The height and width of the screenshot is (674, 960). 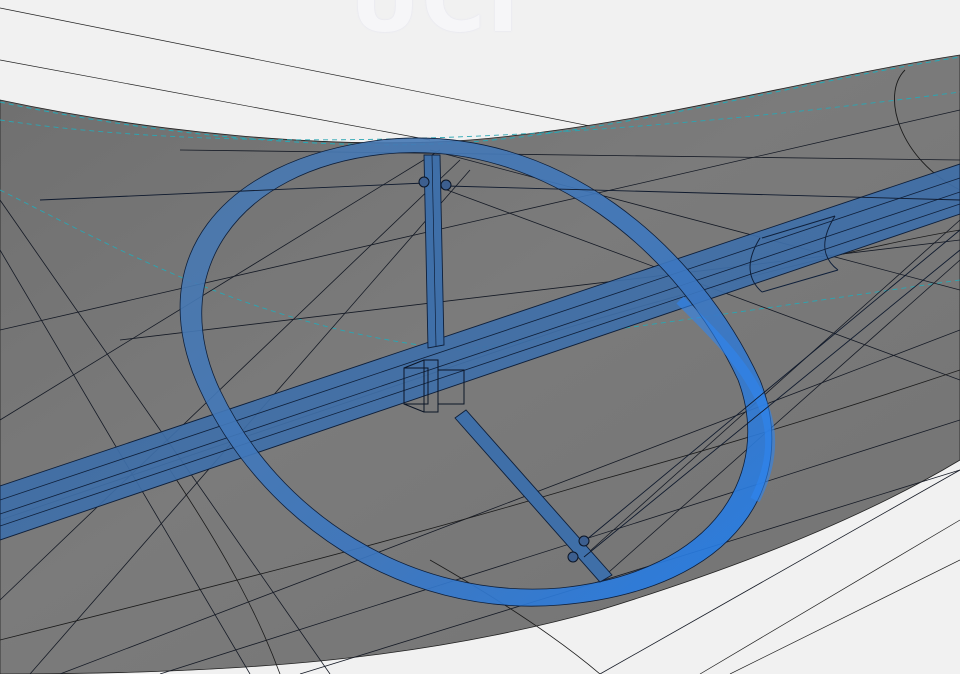 I want to click on bottom-node-upper, so click(x=584, y=541).